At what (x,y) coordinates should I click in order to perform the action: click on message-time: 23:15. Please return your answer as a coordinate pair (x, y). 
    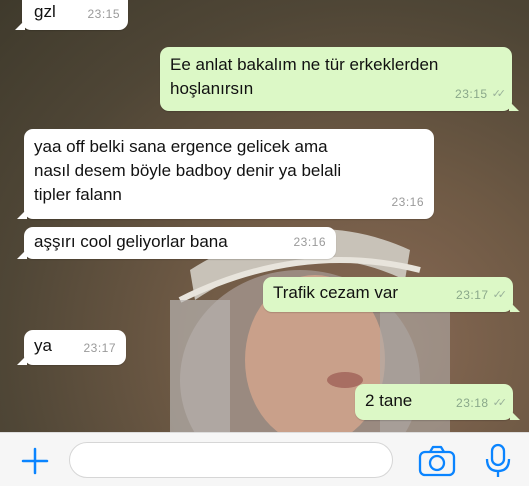
    Looking at the image, I should click on (103, 14).